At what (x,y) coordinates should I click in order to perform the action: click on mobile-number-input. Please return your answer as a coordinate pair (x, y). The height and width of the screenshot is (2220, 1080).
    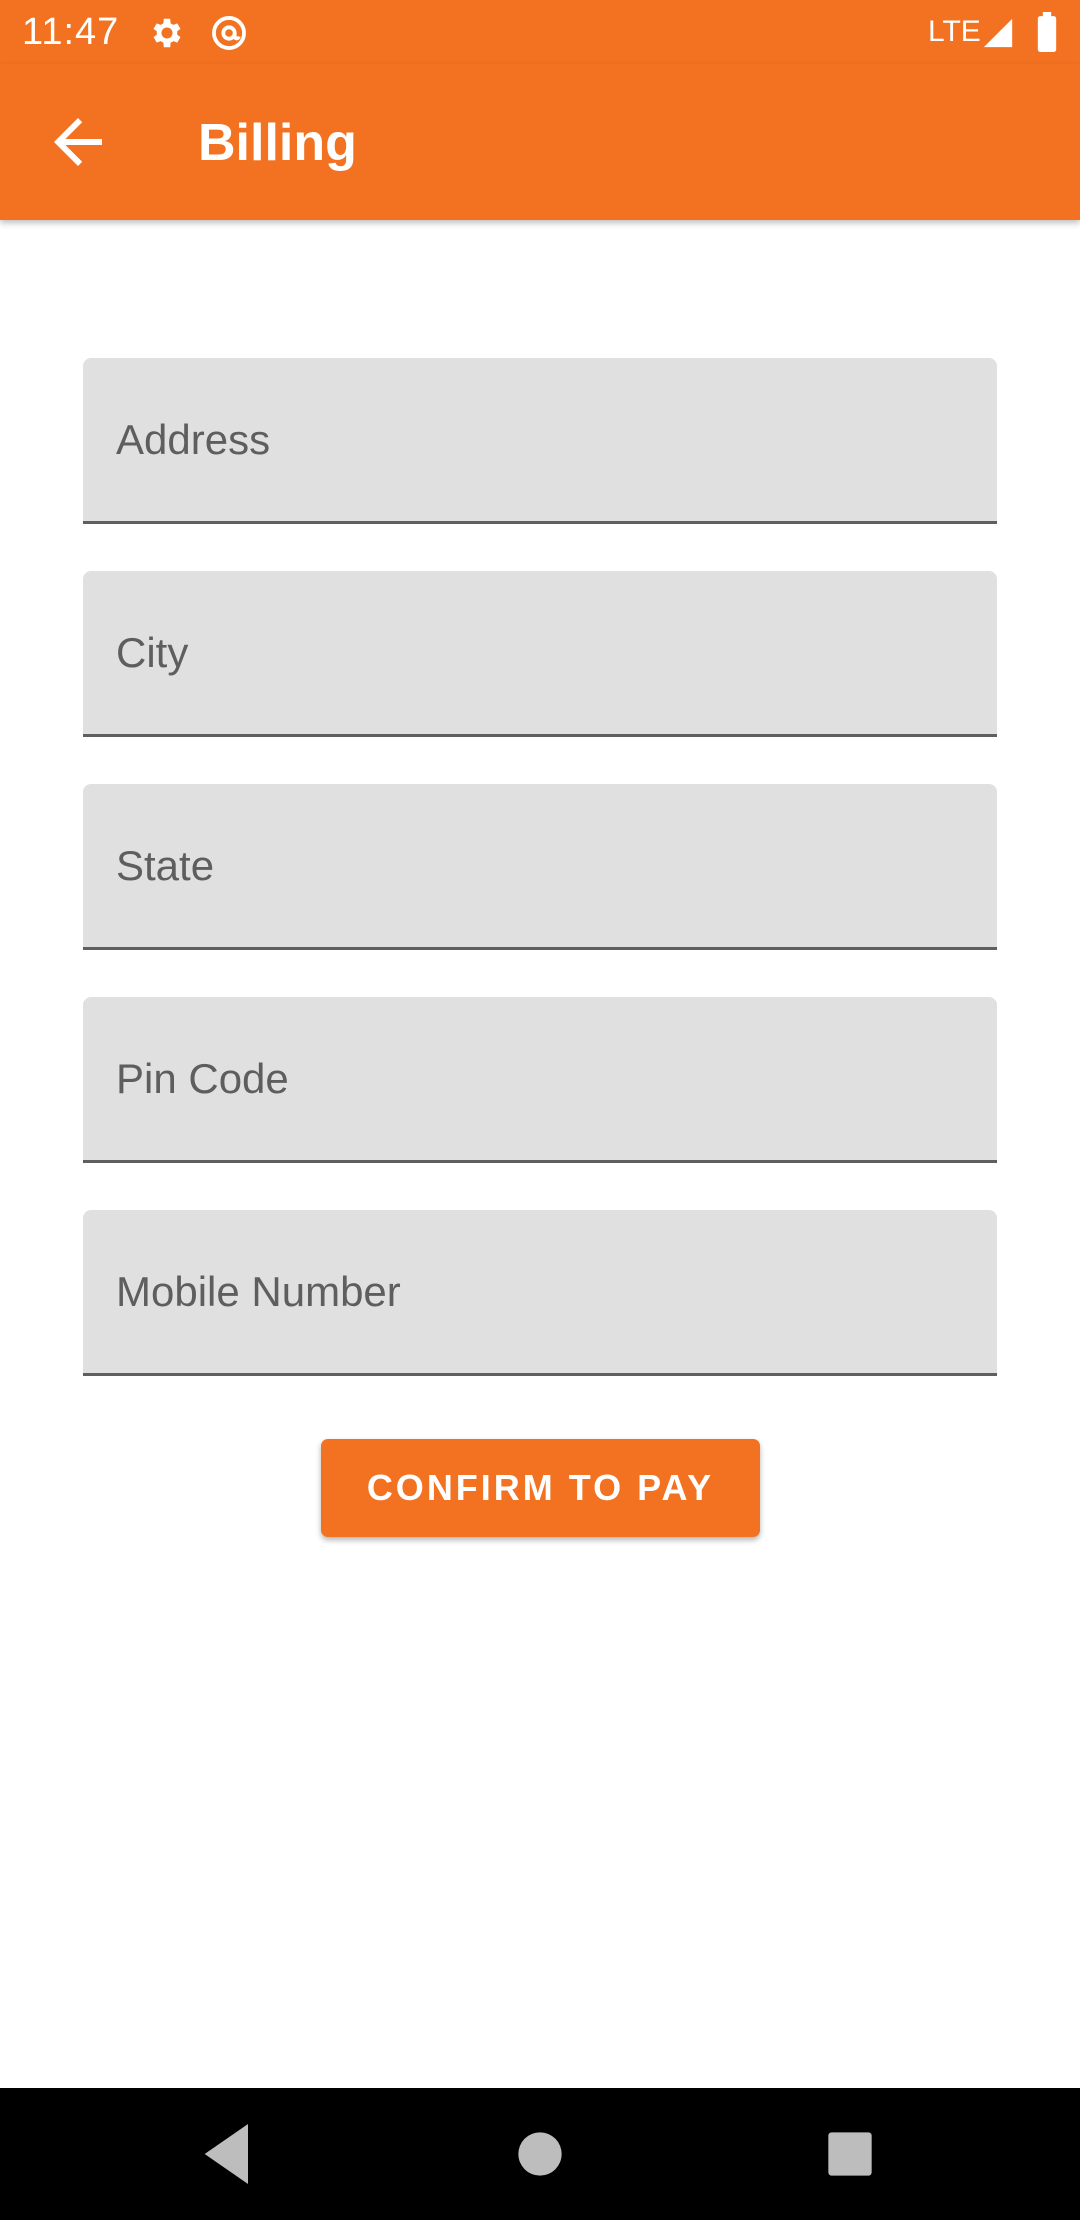
    Looking at the image, I should click on (540, 1291).